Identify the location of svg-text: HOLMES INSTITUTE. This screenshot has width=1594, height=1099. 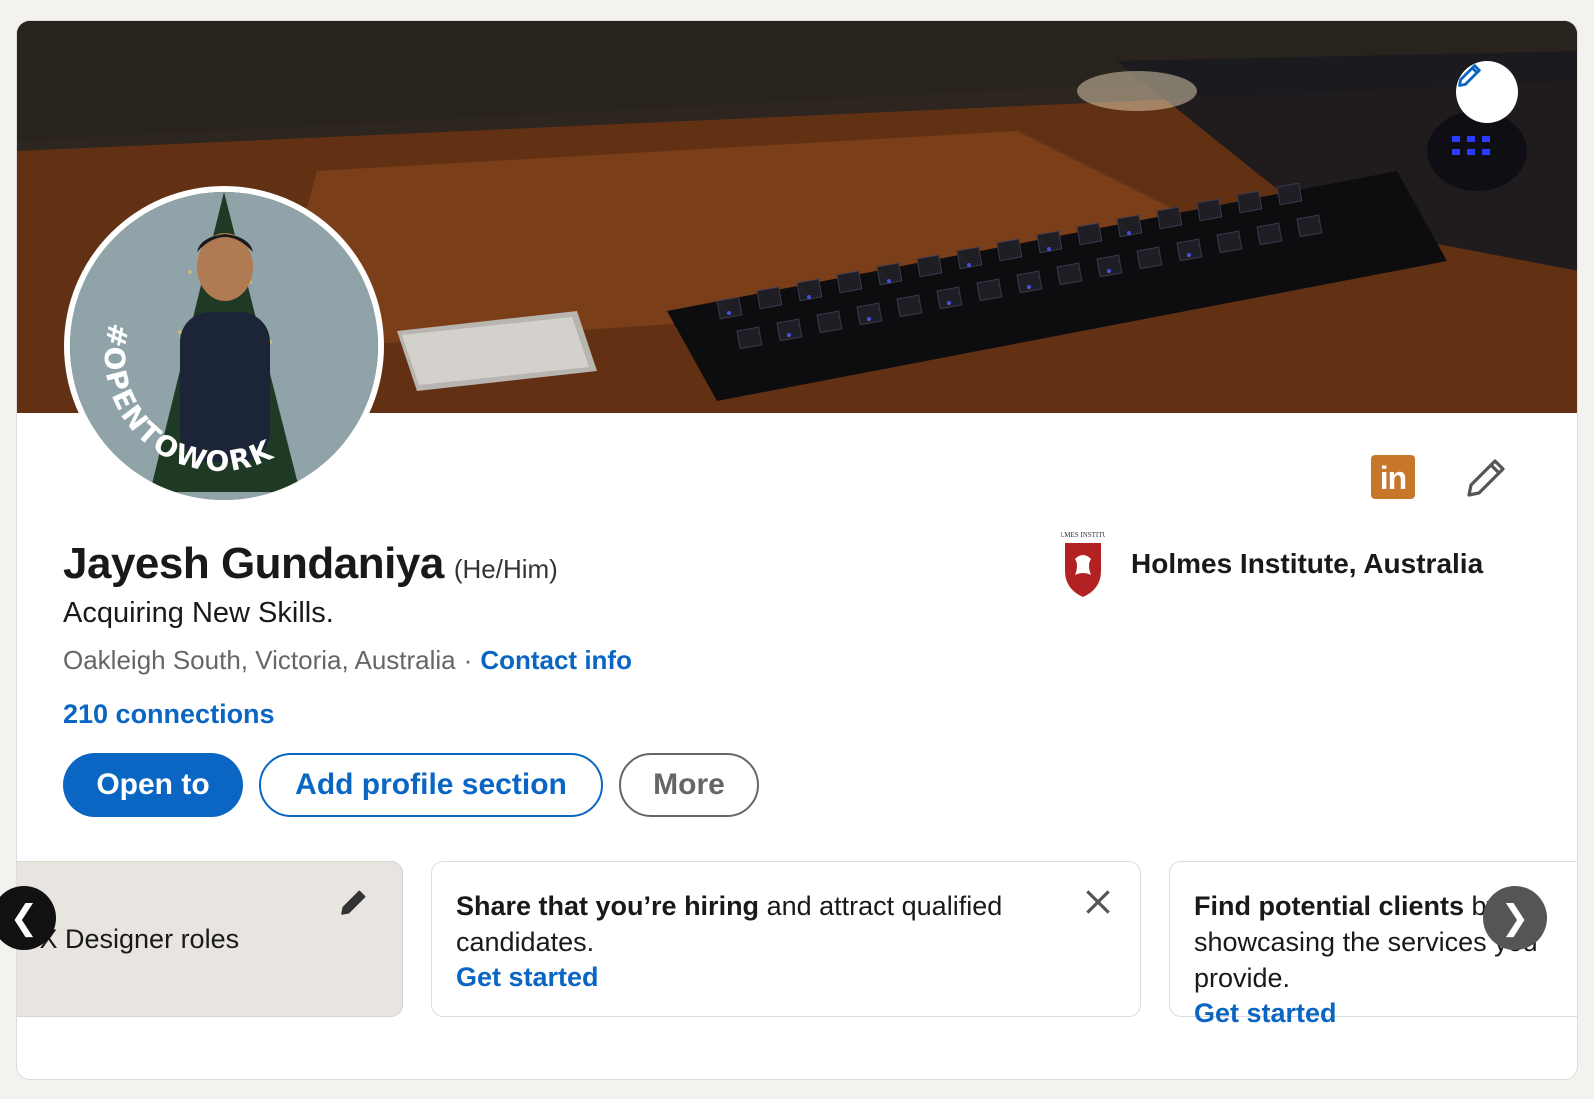
(1083, 535).